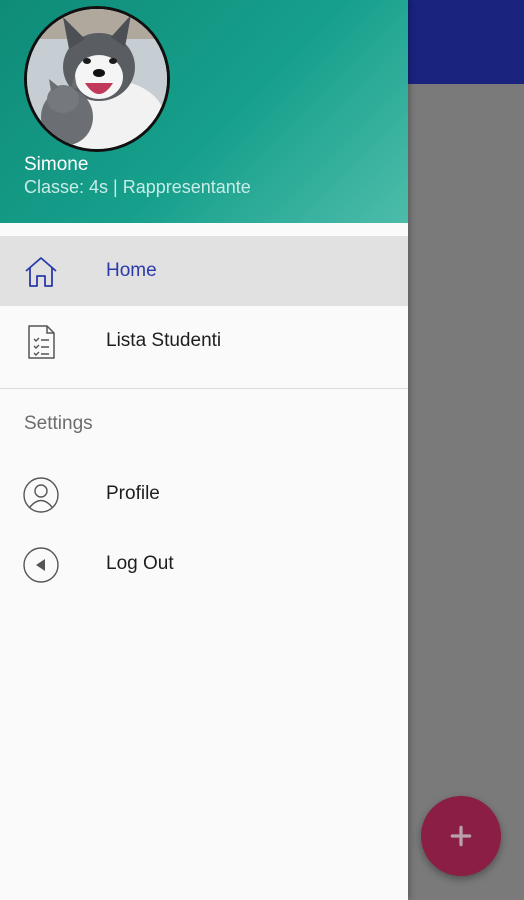 This screenshot has height=900, width=524. I want to click on dog-avatar-icon, so click(97, 79).